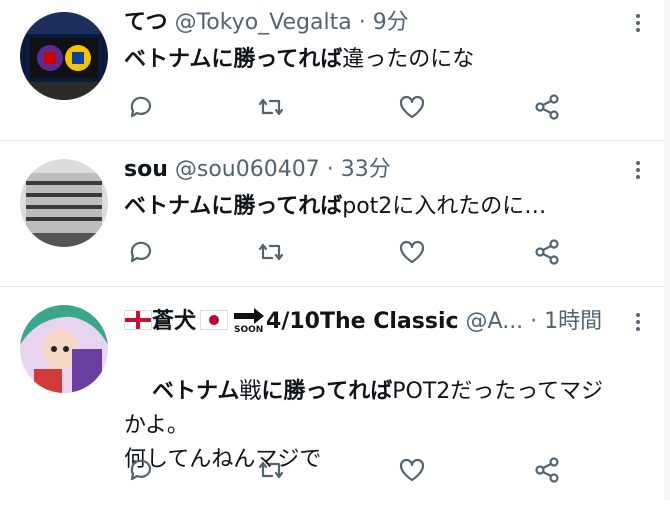  I want to click on display-name-rest: 4/10The Classic, so click(362, 321).